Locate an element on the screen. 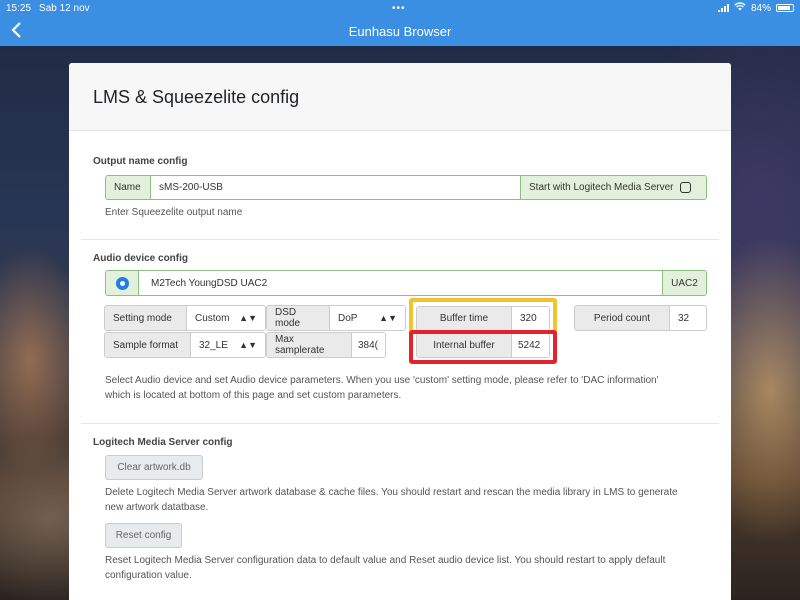  internal-buffer-highlight is located at coordinates (483, 347).